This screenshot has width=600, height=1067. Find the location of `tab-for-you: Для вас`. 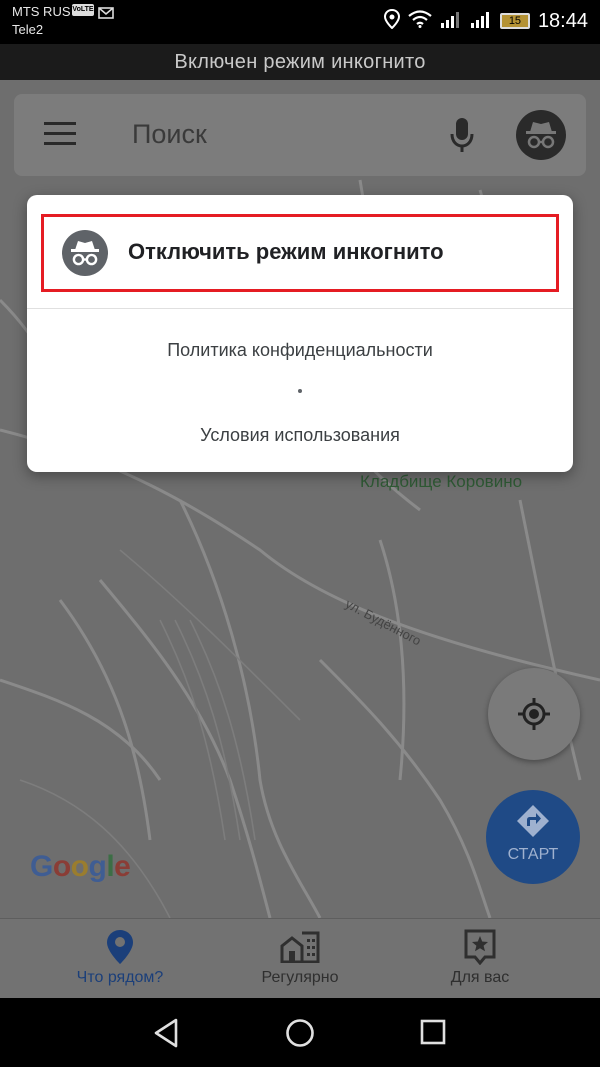

tab-for-you: Для вас is located at coordinates (480, 959).